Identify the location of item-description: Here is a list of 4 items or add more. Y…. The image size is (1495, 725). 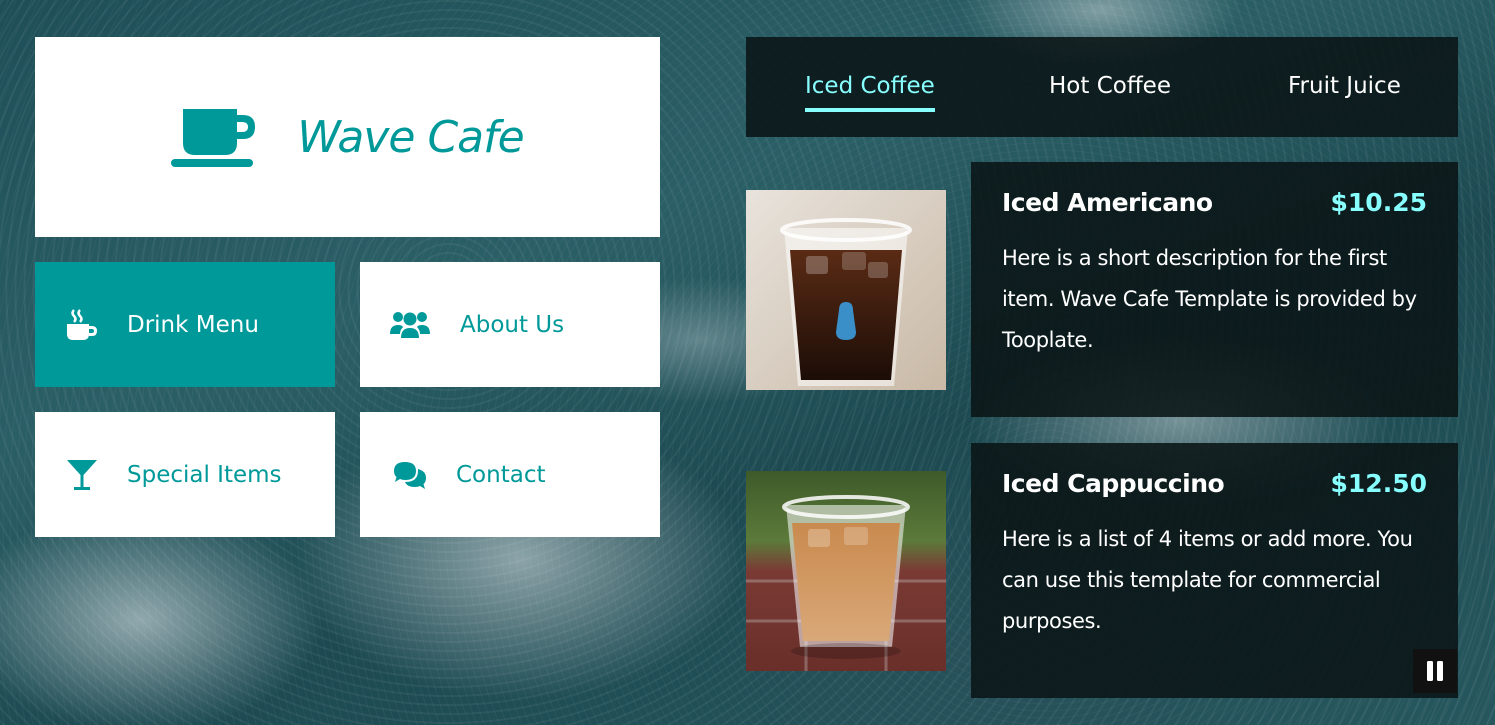
(1207, 580).